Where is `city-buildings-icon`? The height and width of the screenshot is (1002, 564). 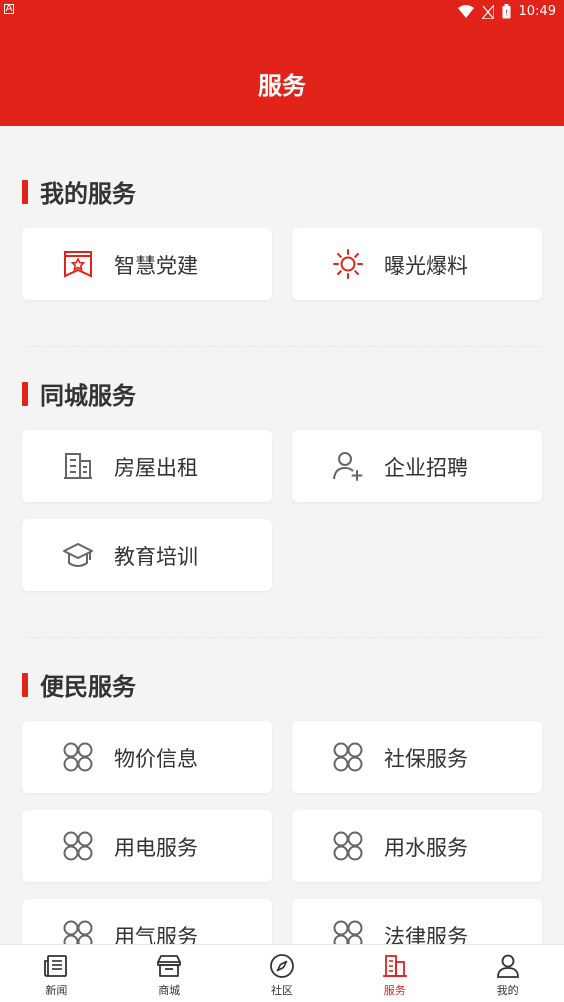
city-buildings-icon is located at coordinates (394, 966).